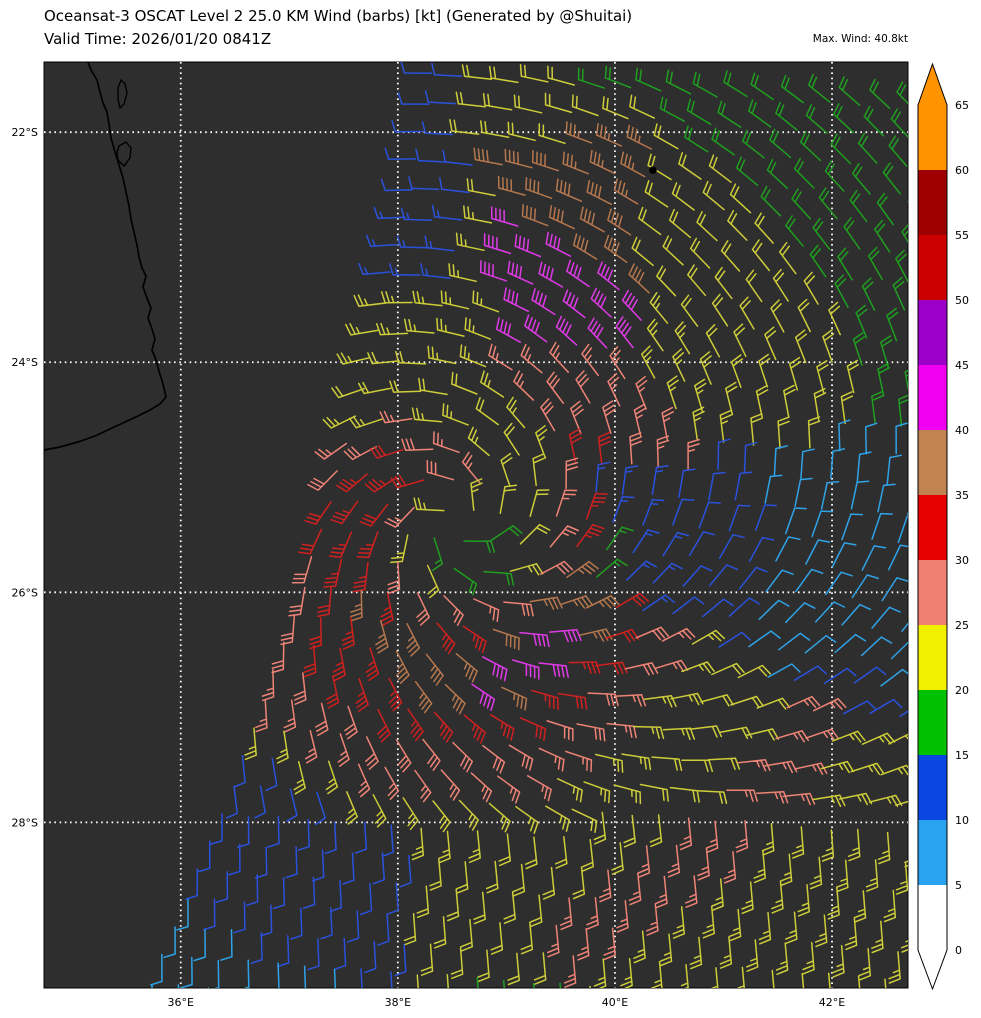 Image resolution: width=981 pixels, height=1018 pixels. Describe the element at coordinates (962, 235) in the screenshot. I see `colorbar-tick-label: 55` at that location.